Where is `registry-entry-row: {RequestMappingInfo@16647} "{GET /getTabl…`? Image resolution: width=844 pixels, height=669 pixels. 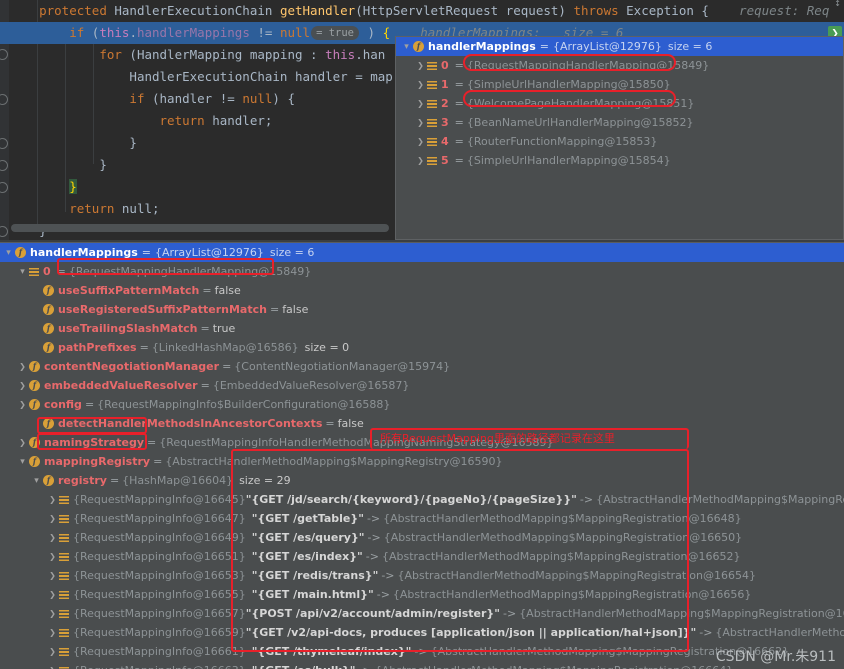
registry-entry-row: {RequestMappingInfo@16647} "{GET /getTabl… is located at coordinates (422, 518).